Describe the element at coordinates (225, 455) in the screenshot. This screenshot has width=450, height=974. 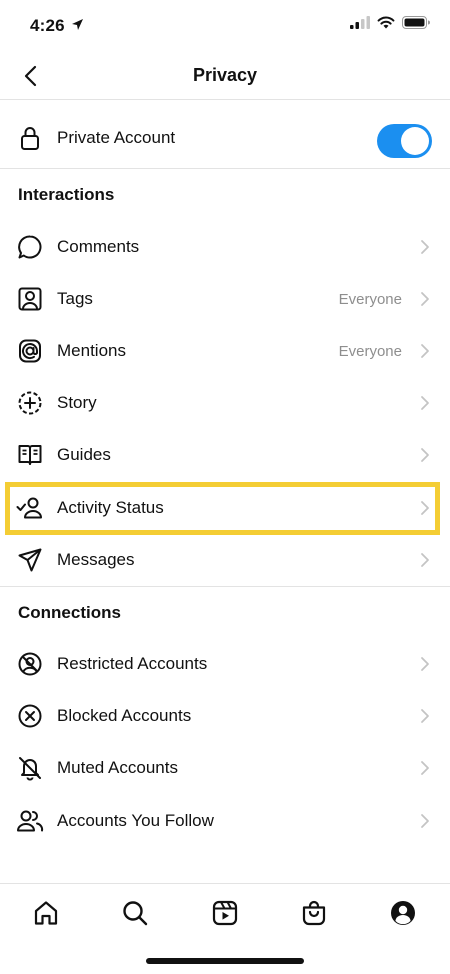
I see `settings-item-guides: Guides` at that location.